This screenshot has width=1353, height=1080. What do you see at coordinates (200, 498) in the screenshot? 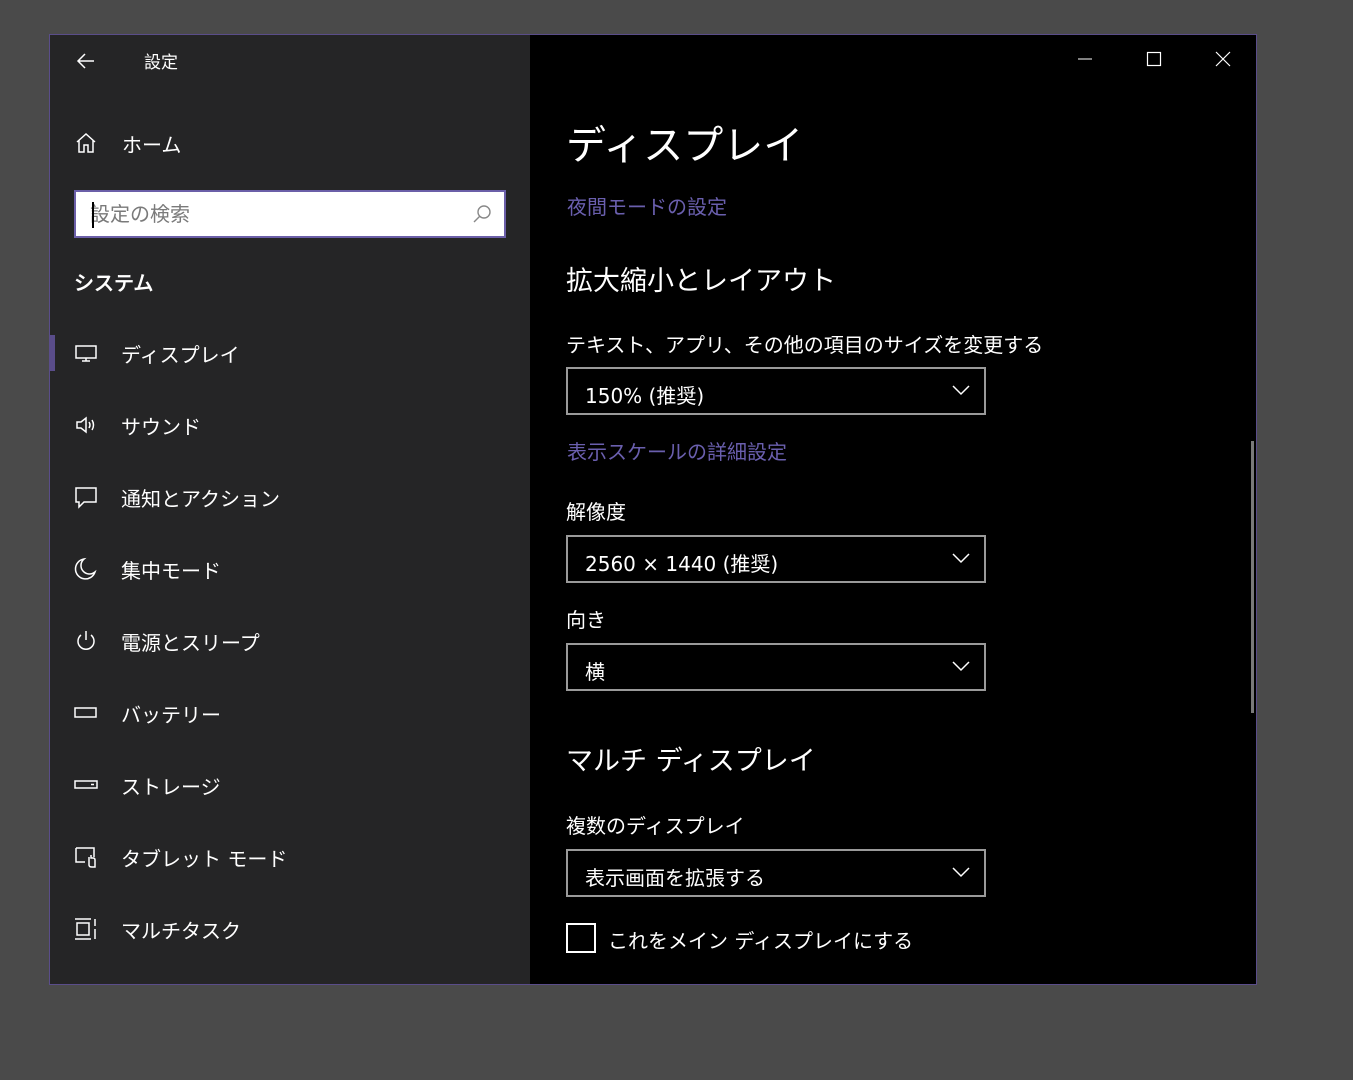
I see `sidebar-item-label: 通知とアクション` at bounding box center [200, 498].